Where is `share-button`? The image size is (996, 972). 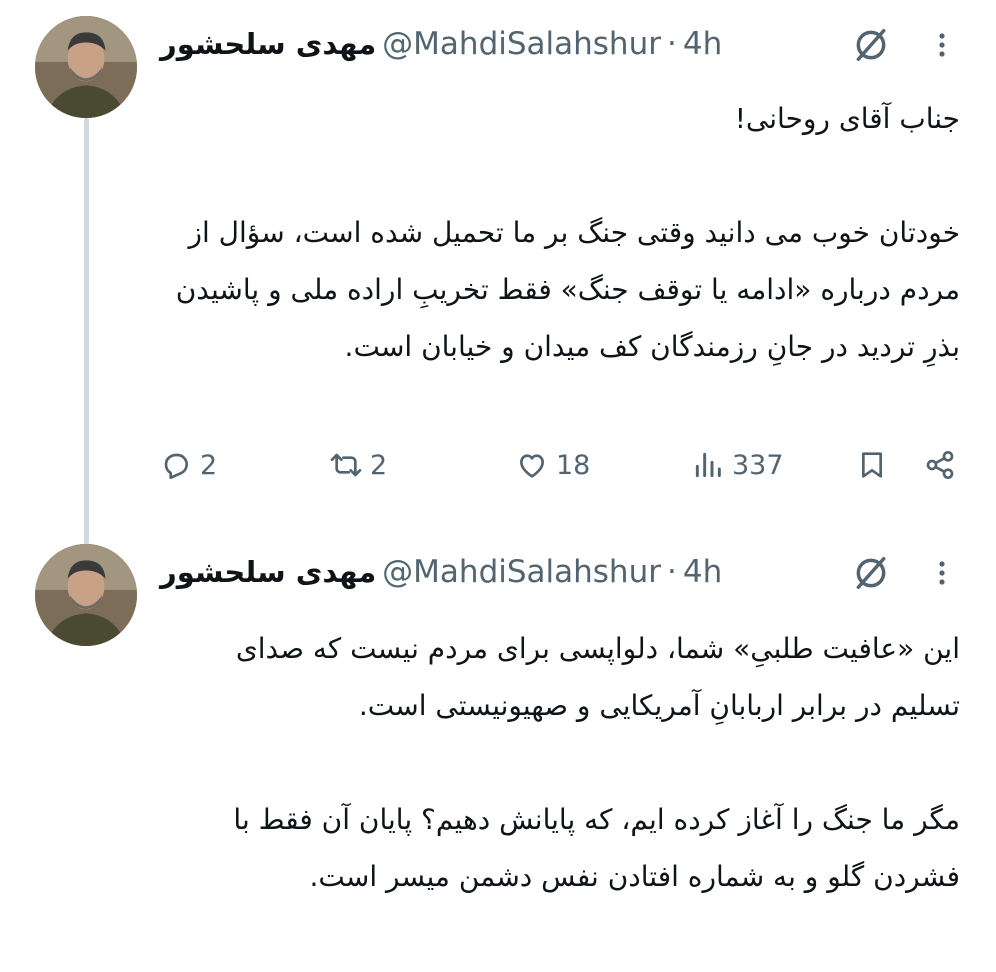
share-button is located at coordinates (940, 465).